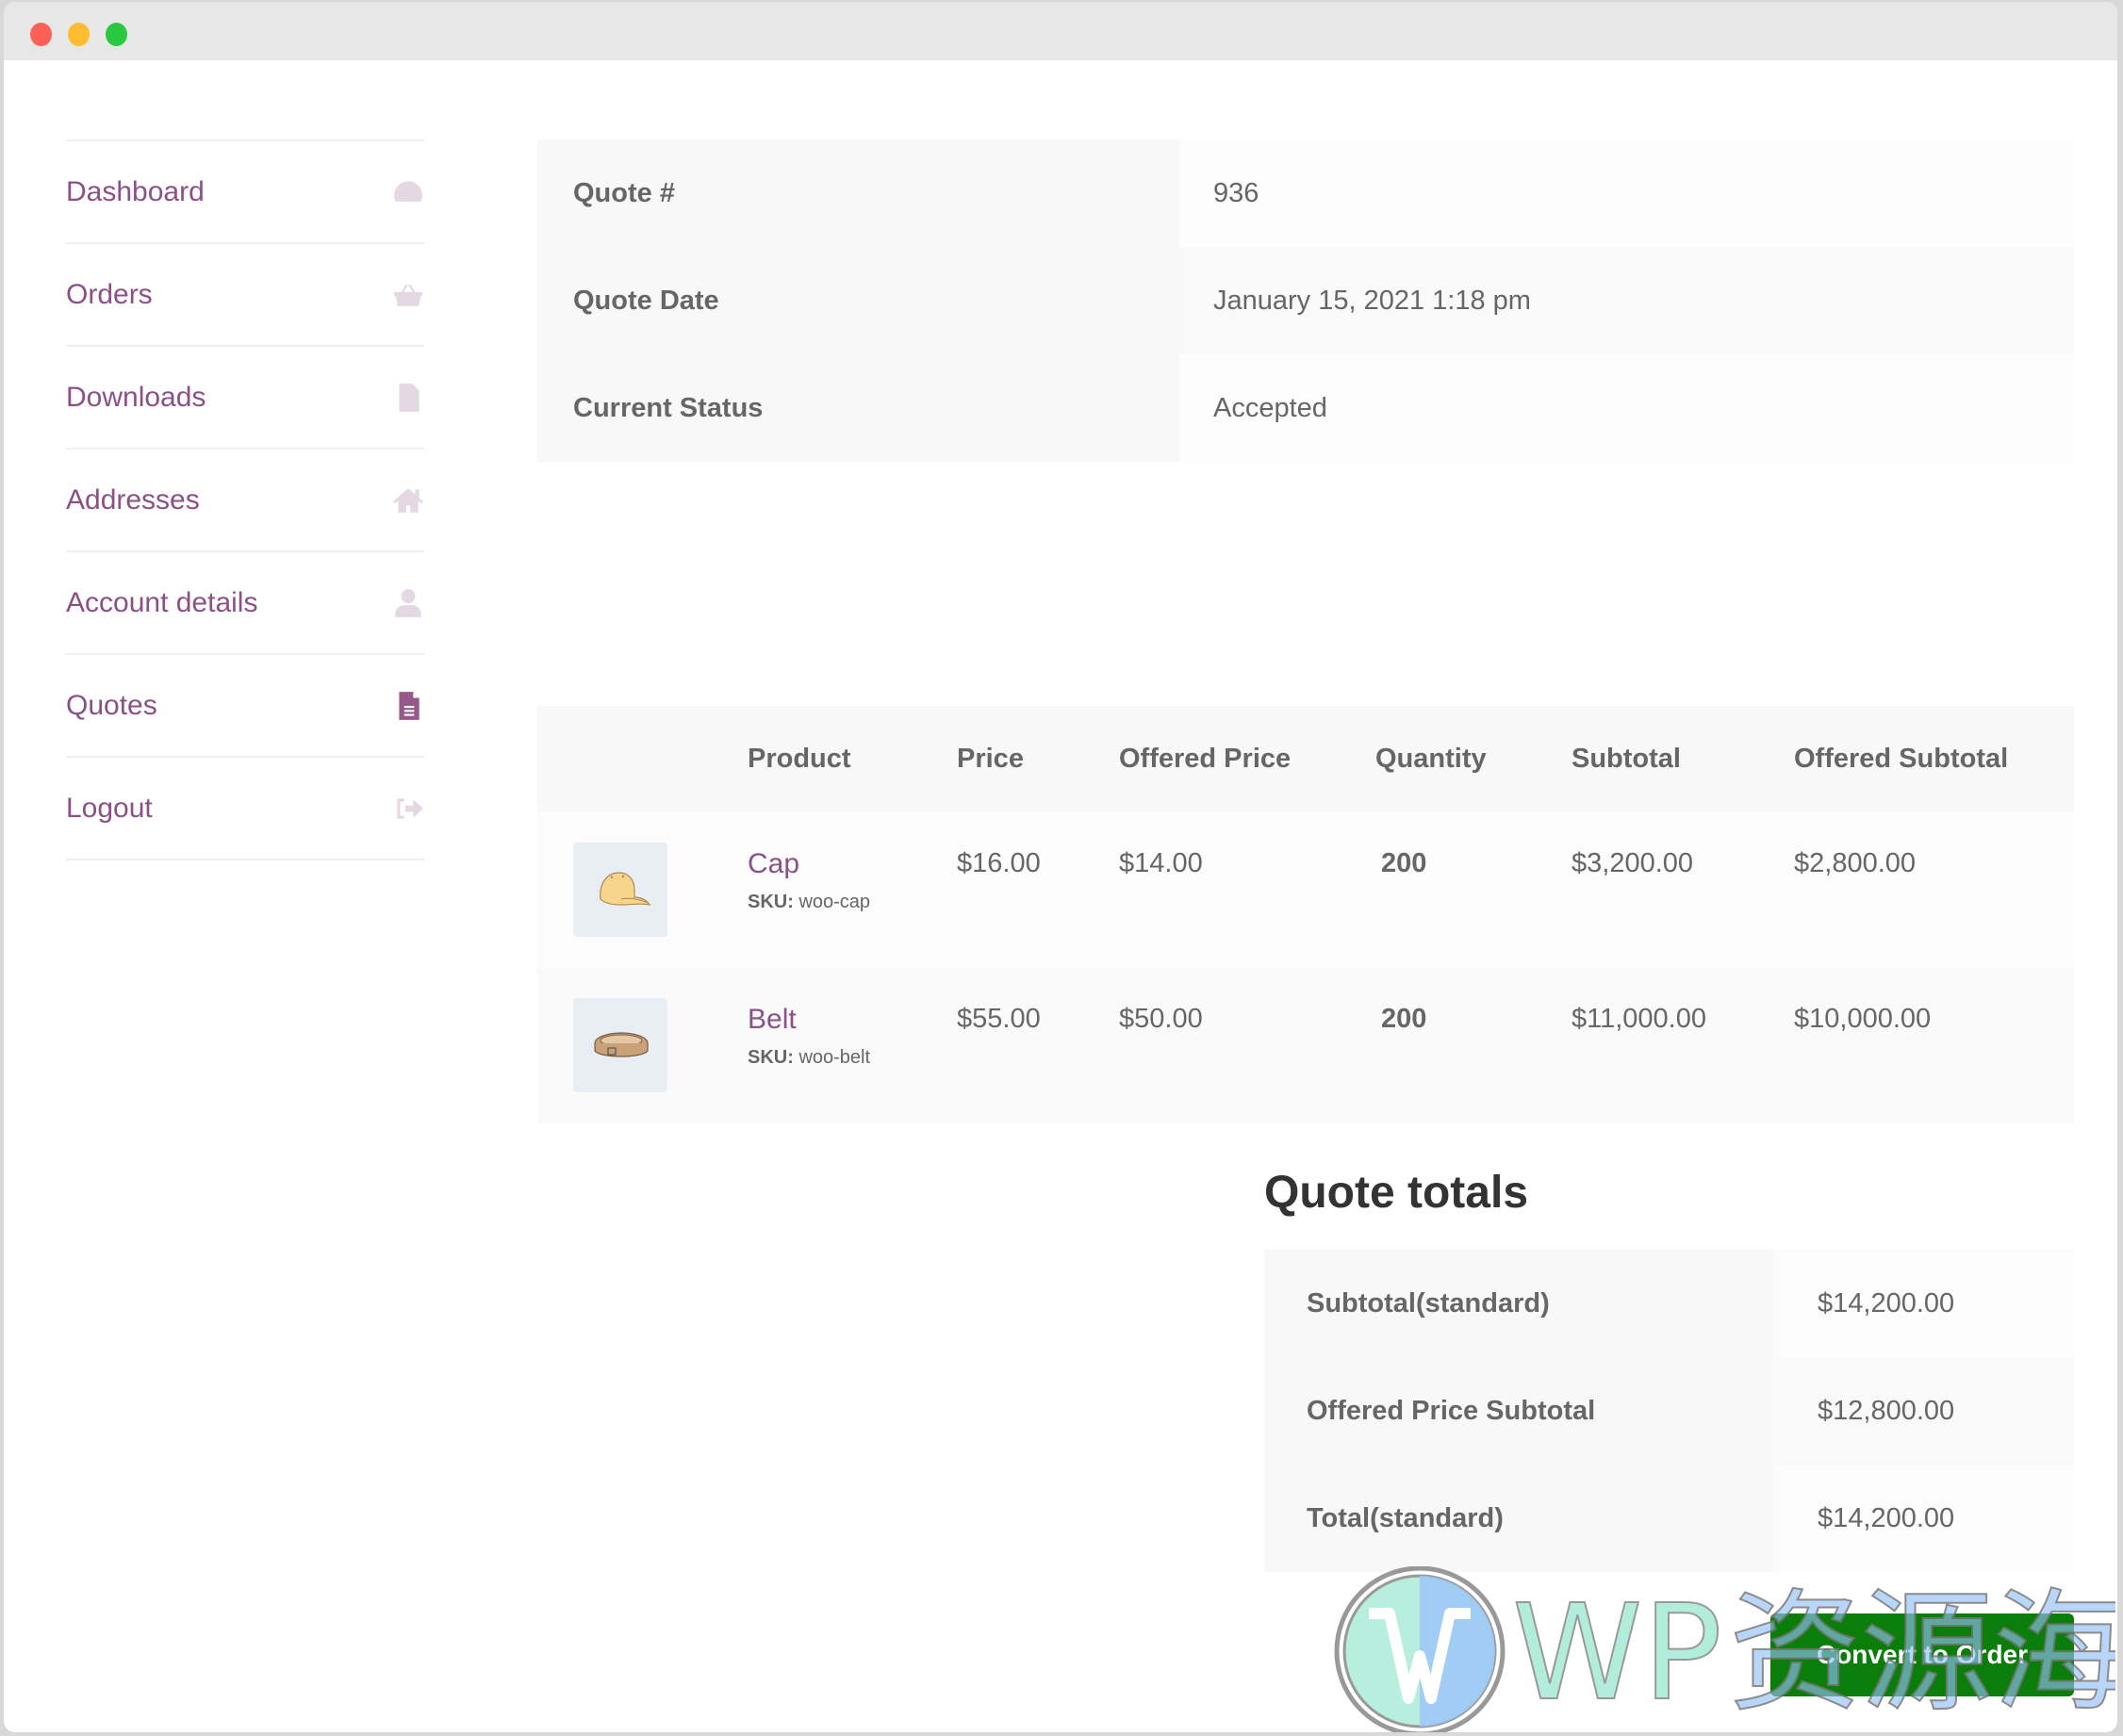 The height and width of the screenshot is (1736, 2123). What do you see at coordinates (1626, 408) in the screenshot?
I see `quote-status-value: Accepted` at bounding box center [1626, 408].